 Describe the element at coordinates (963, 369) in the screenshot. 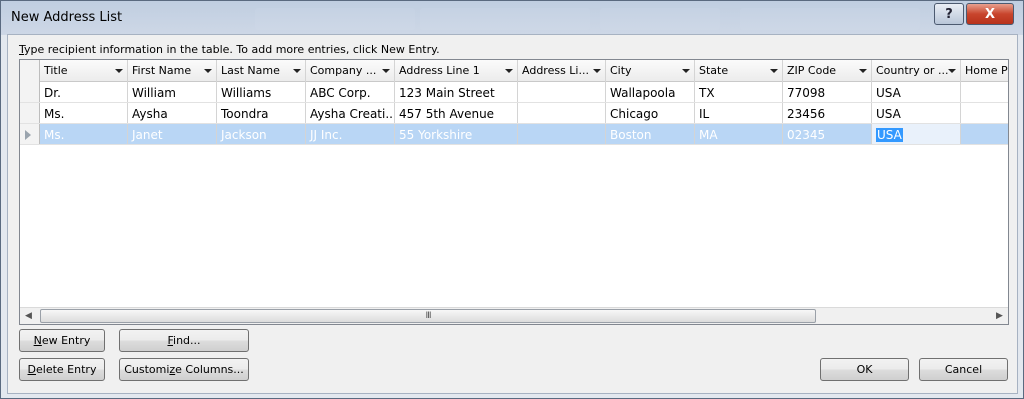

I see `cancel-button: Cancel` at that location.